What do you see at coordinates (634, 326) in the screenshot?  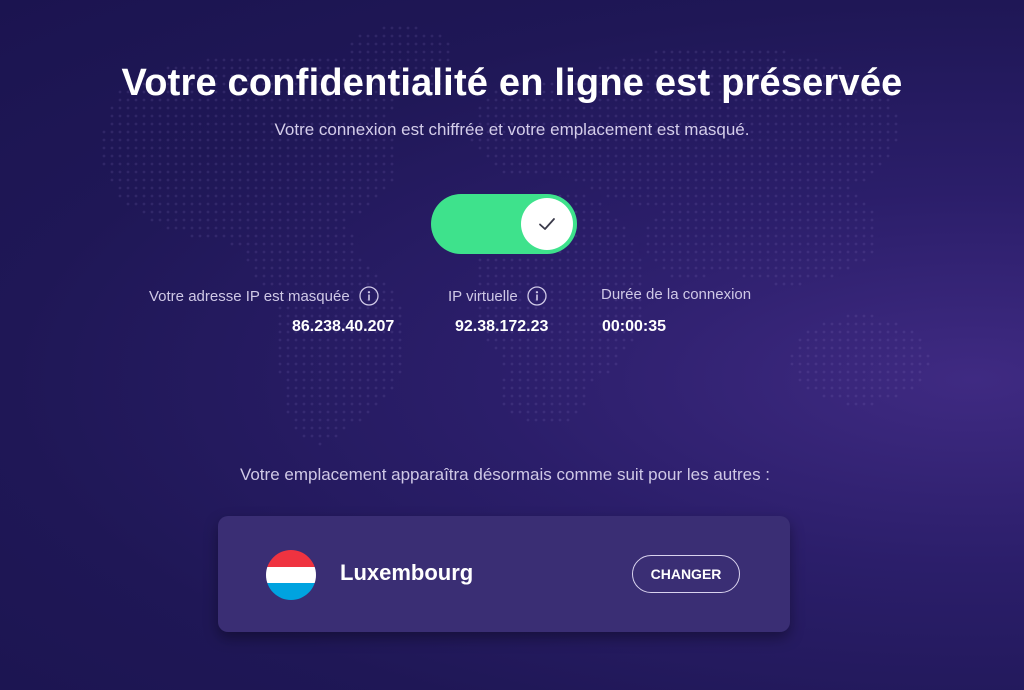 I see `duration-value: 00:00:35` at bounding box center [634, 326].